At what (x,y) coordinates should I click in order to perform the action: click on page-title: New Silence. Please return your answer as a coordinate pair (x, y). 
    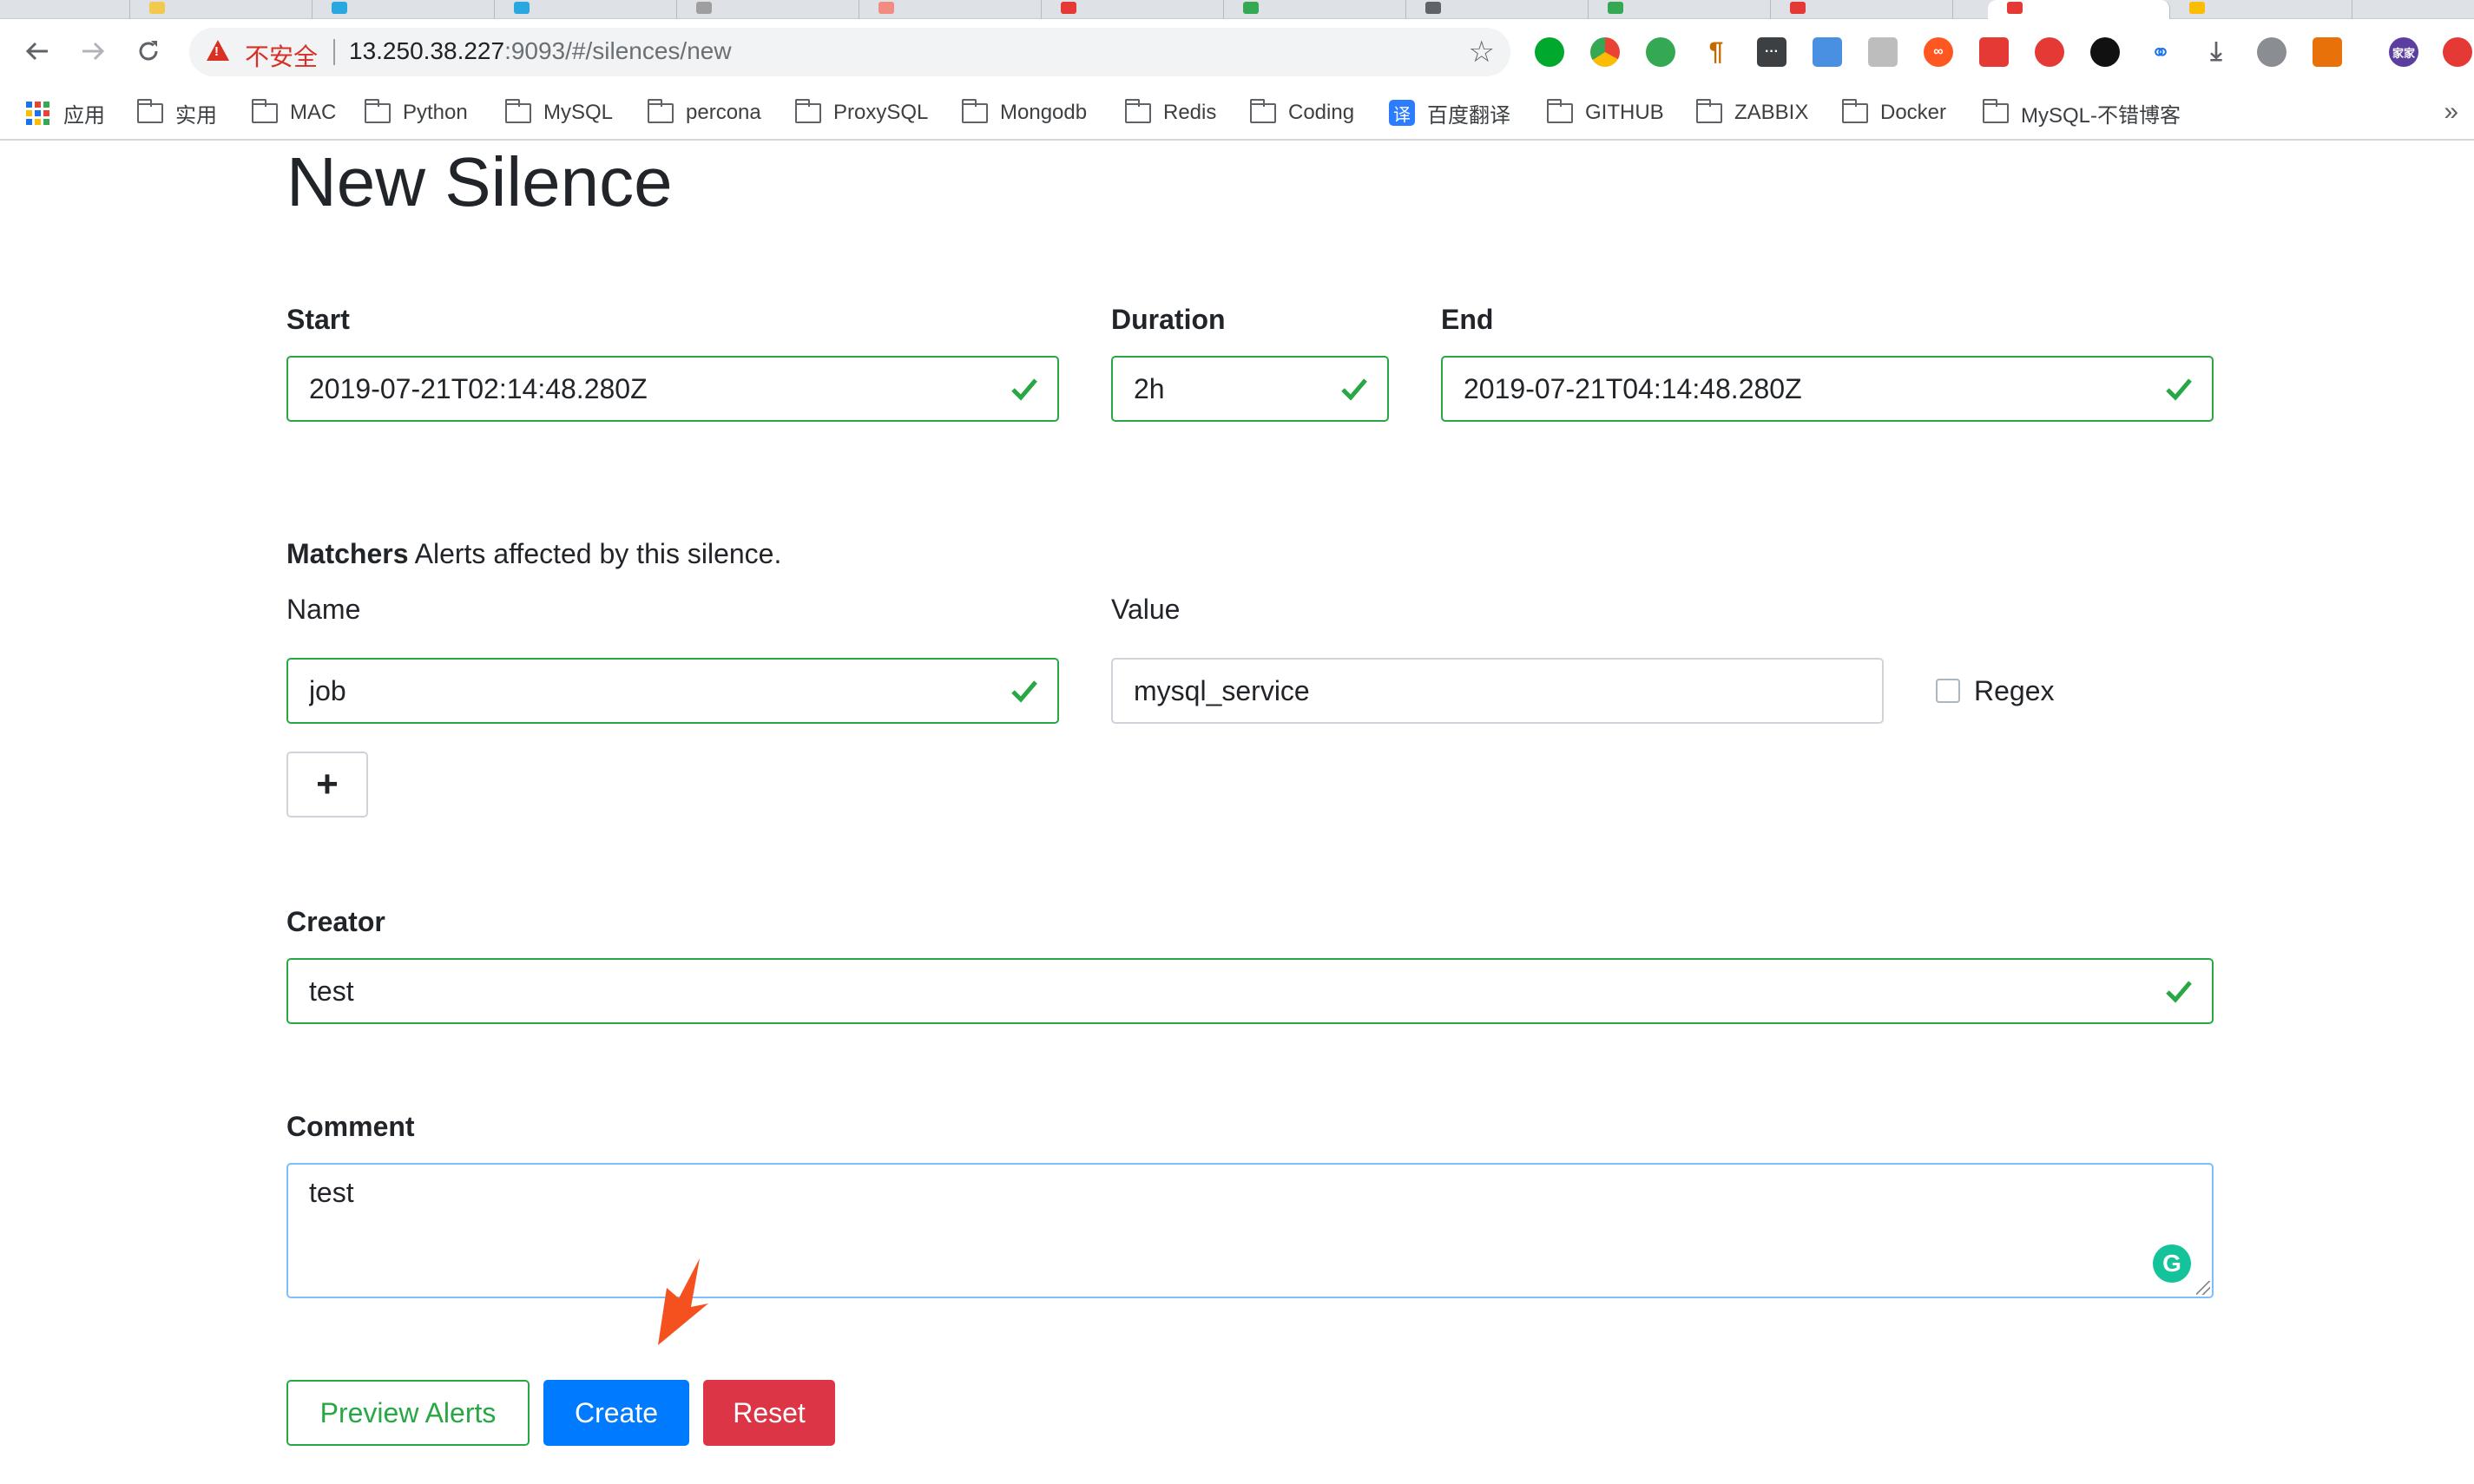
    Looking at the image, I should click on (479, 181).